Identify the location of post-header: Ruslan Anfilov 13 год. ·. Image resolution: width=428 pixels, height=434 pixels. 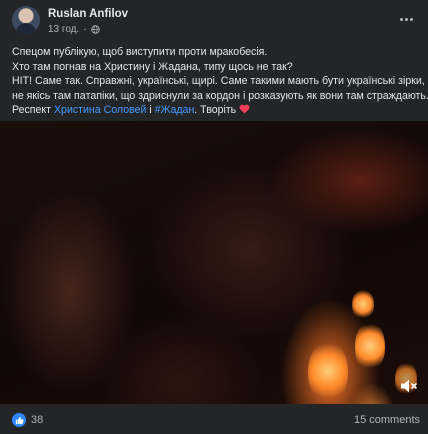
(214, 20).